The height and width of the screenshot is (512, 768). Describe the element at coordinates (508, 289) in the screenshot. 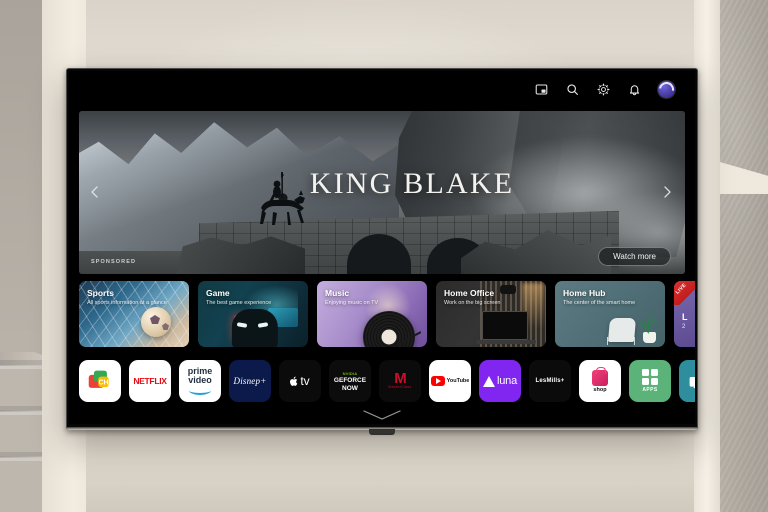

I see `desk-lamp` at that location.